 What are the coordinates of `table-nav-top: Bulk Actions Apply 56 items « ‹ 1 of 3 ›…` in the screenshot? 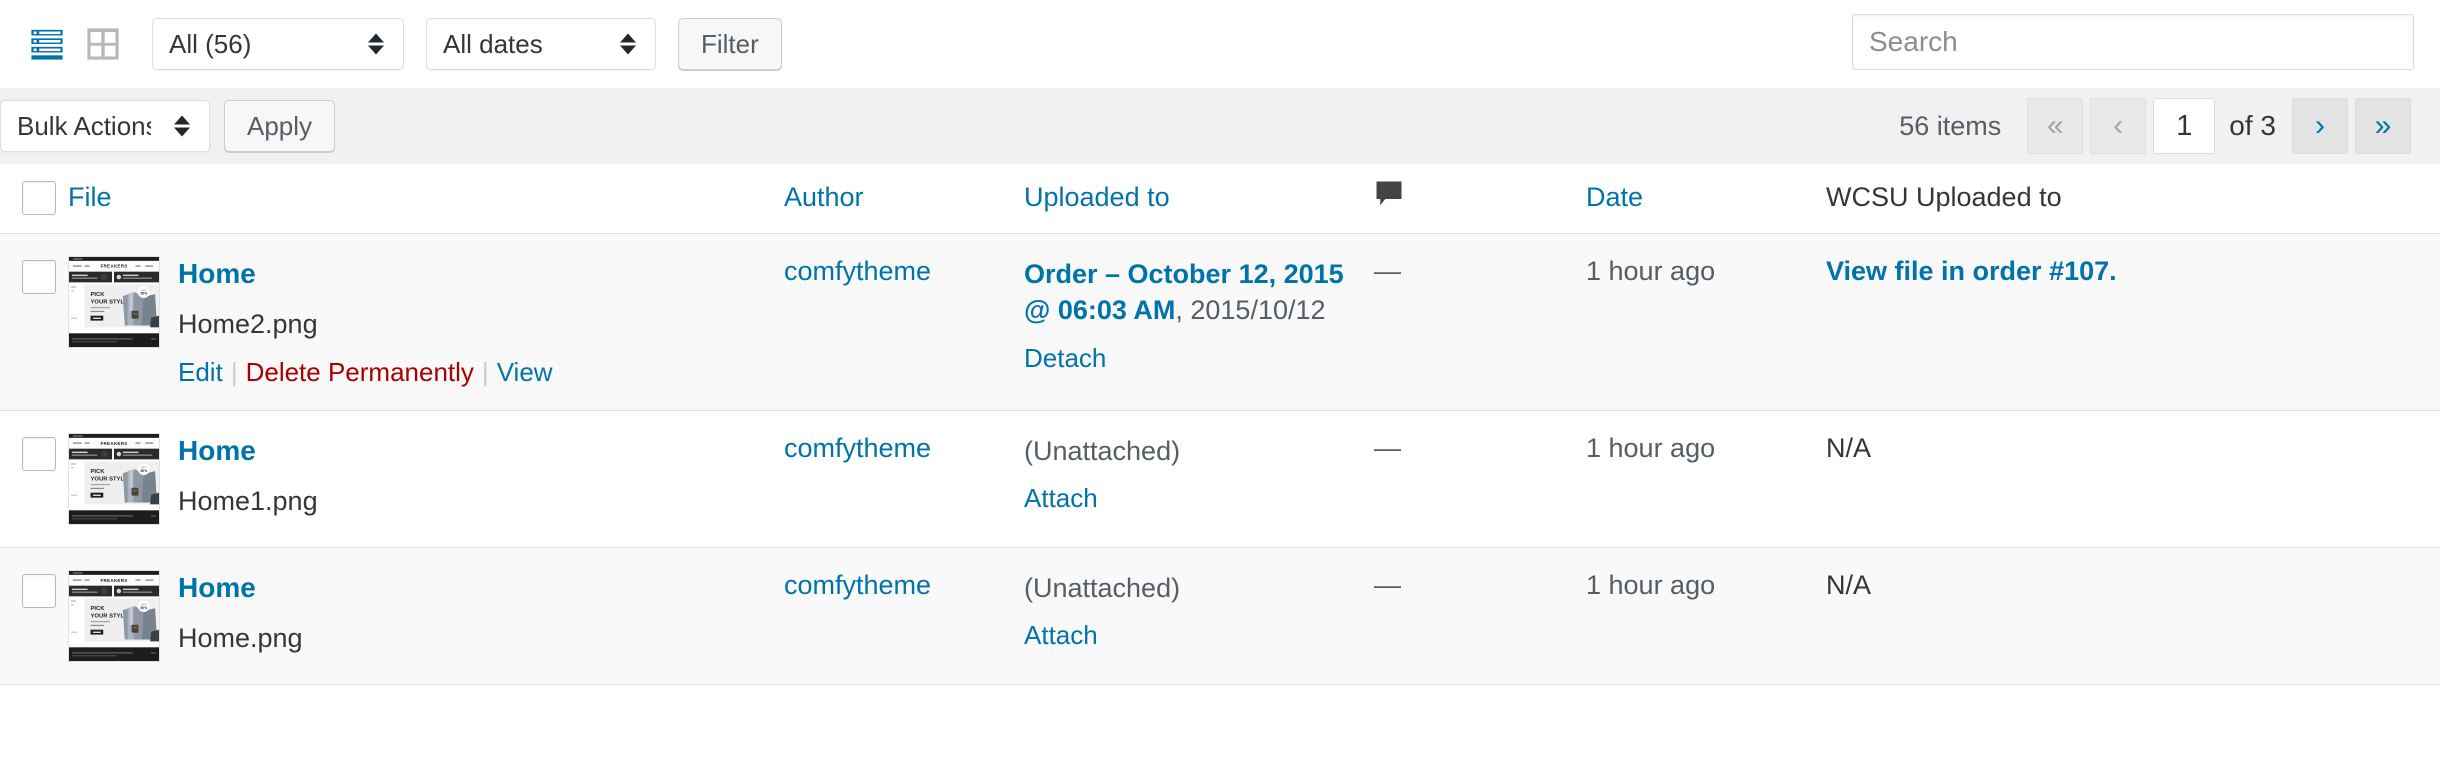 It's located at (1220, 126).